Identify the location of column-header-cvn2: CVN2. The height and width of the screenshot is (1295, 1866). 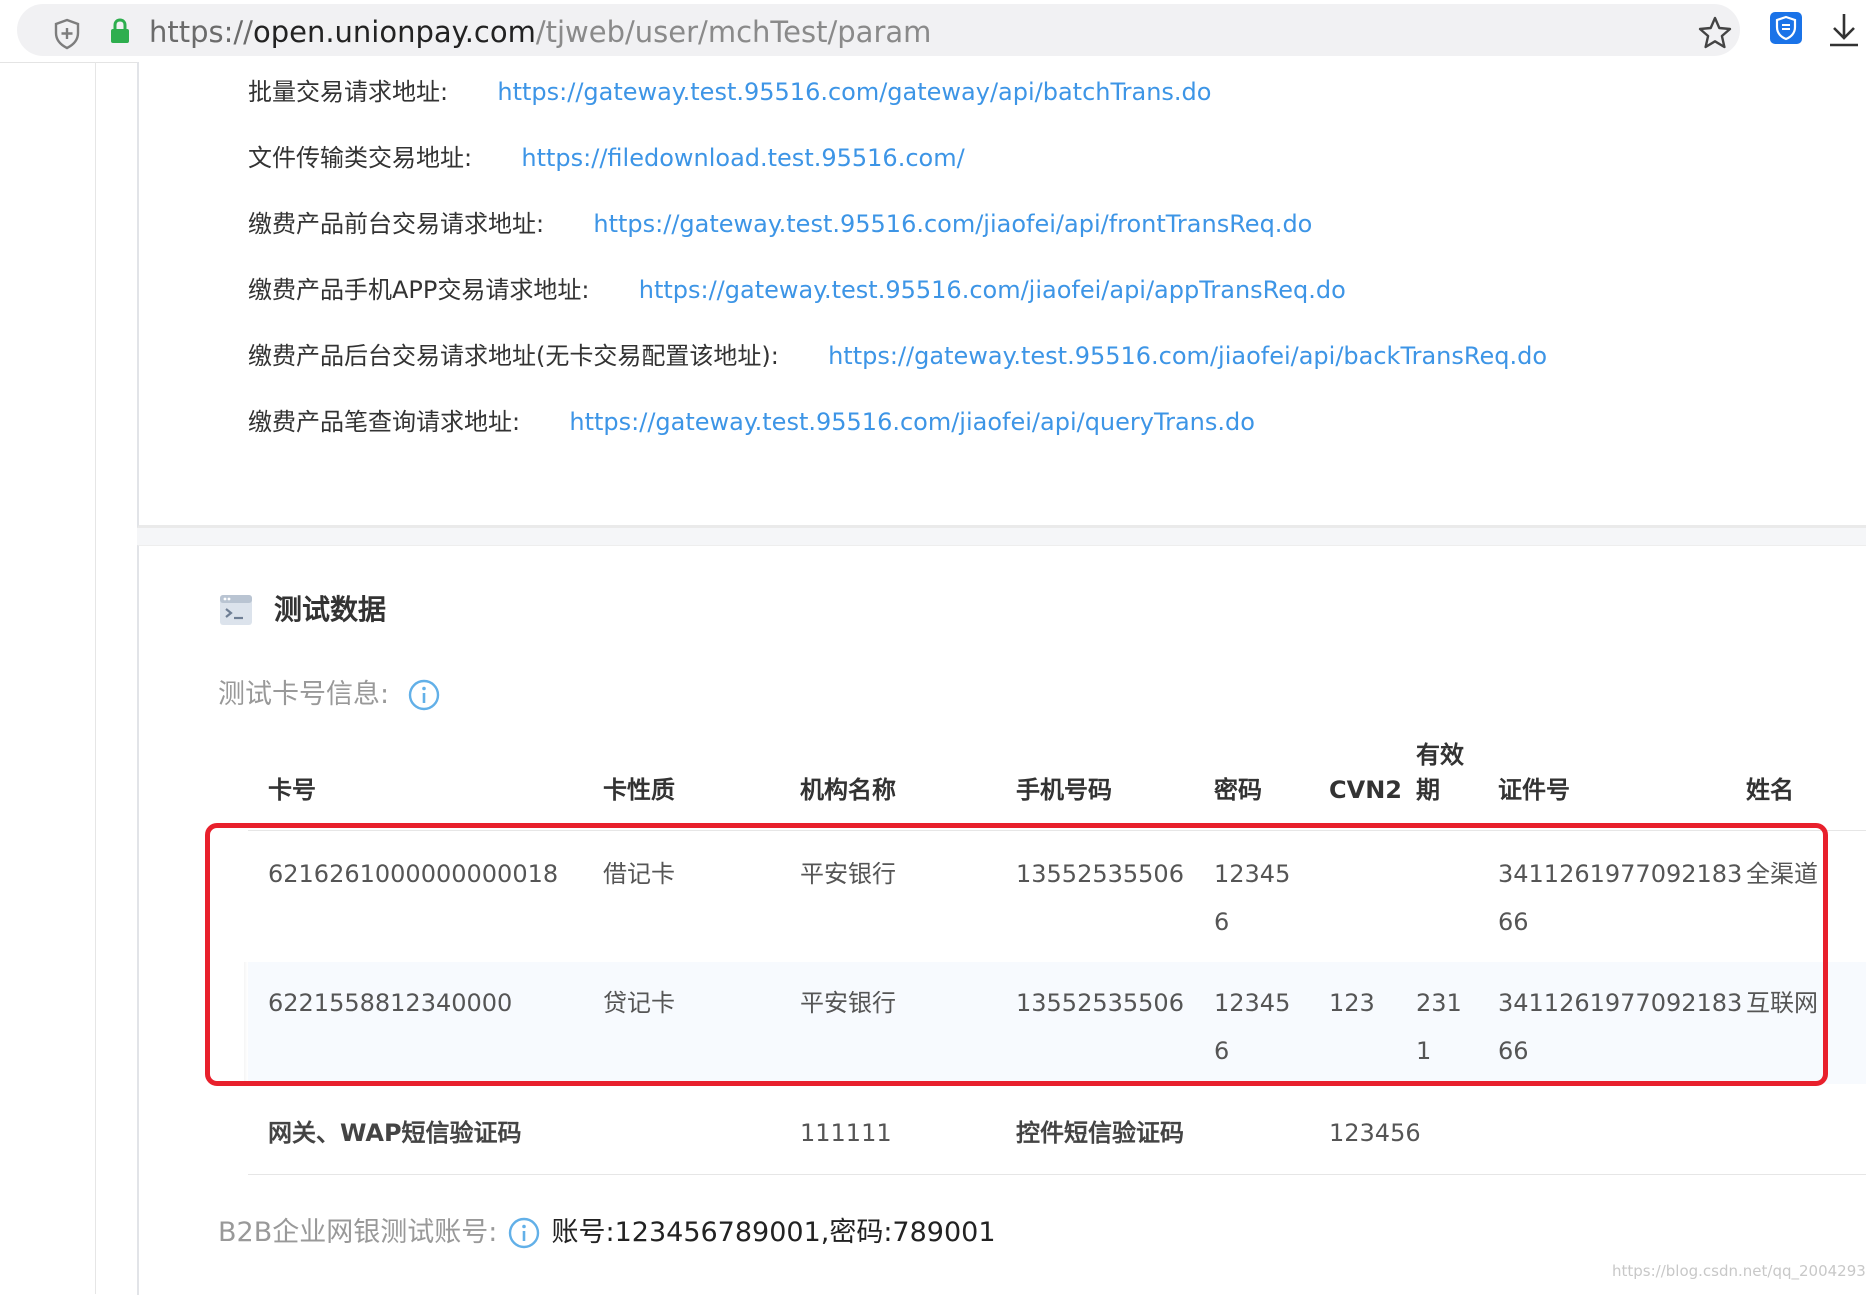
(1365, 790).